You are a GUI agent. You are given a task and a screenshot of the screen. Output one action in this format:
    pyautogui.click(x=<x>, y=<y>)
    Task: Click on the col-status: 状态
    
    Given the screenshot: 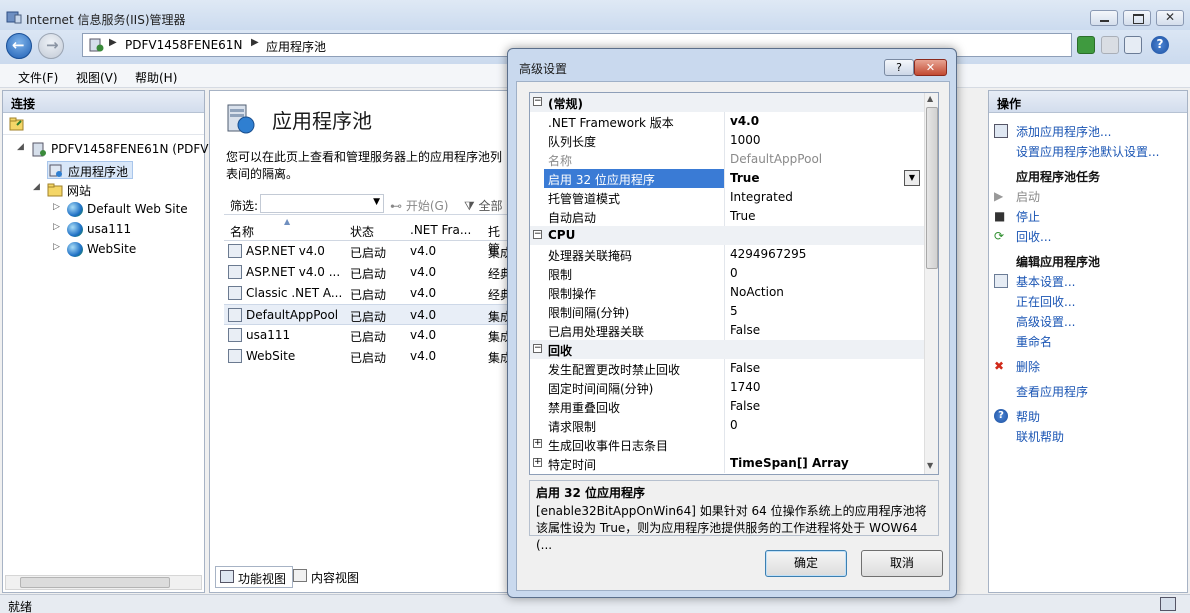 What is the action you would take?
    pyautogui.click(x=362, y=231)
    